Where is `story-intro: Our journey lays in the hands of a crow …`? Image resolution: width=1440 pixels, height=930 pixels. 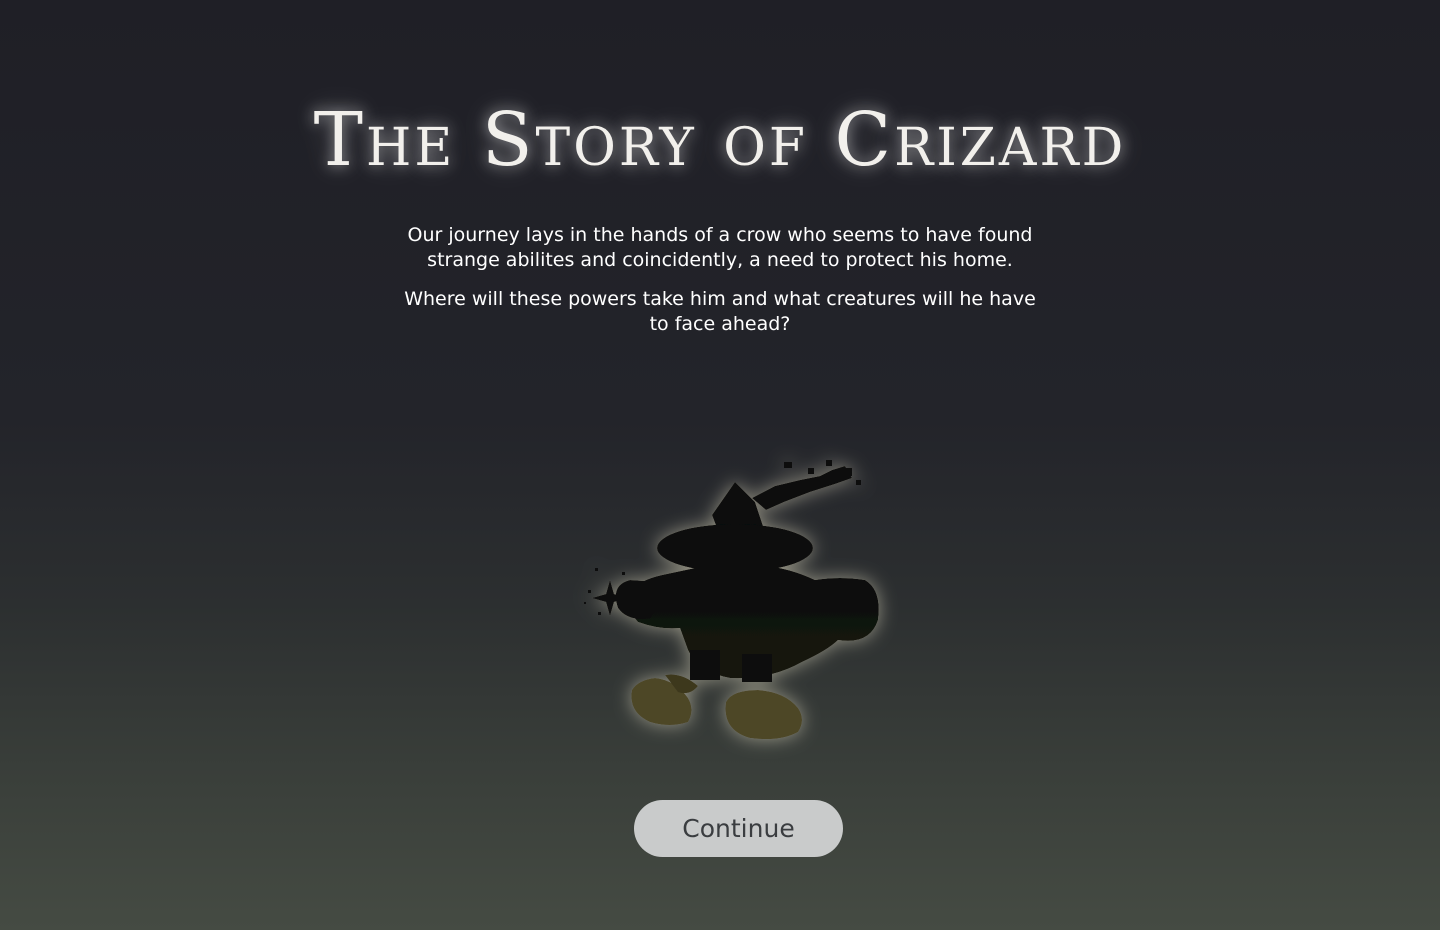
story-intro: Our journey lays in the hands of a crow … is located at coordinates (720, 287).